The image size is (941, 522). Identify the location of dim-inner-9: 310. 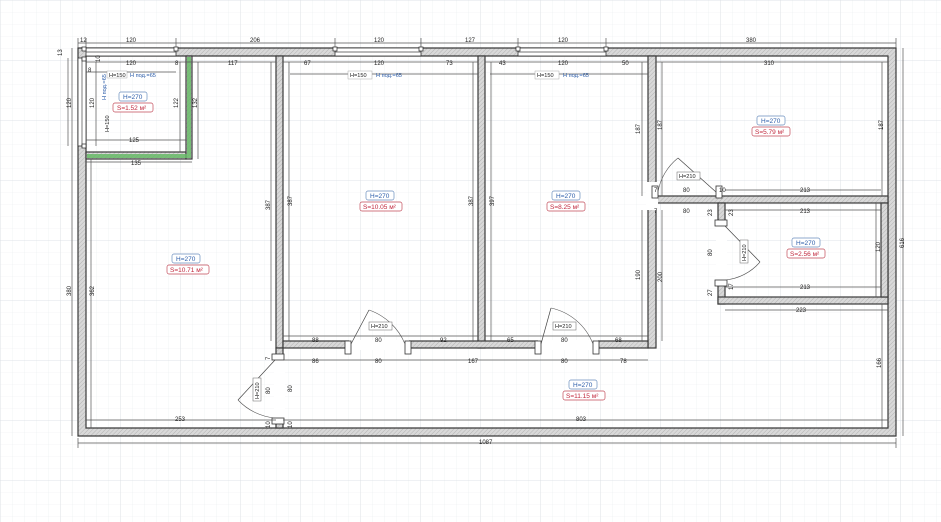
(769, 64).